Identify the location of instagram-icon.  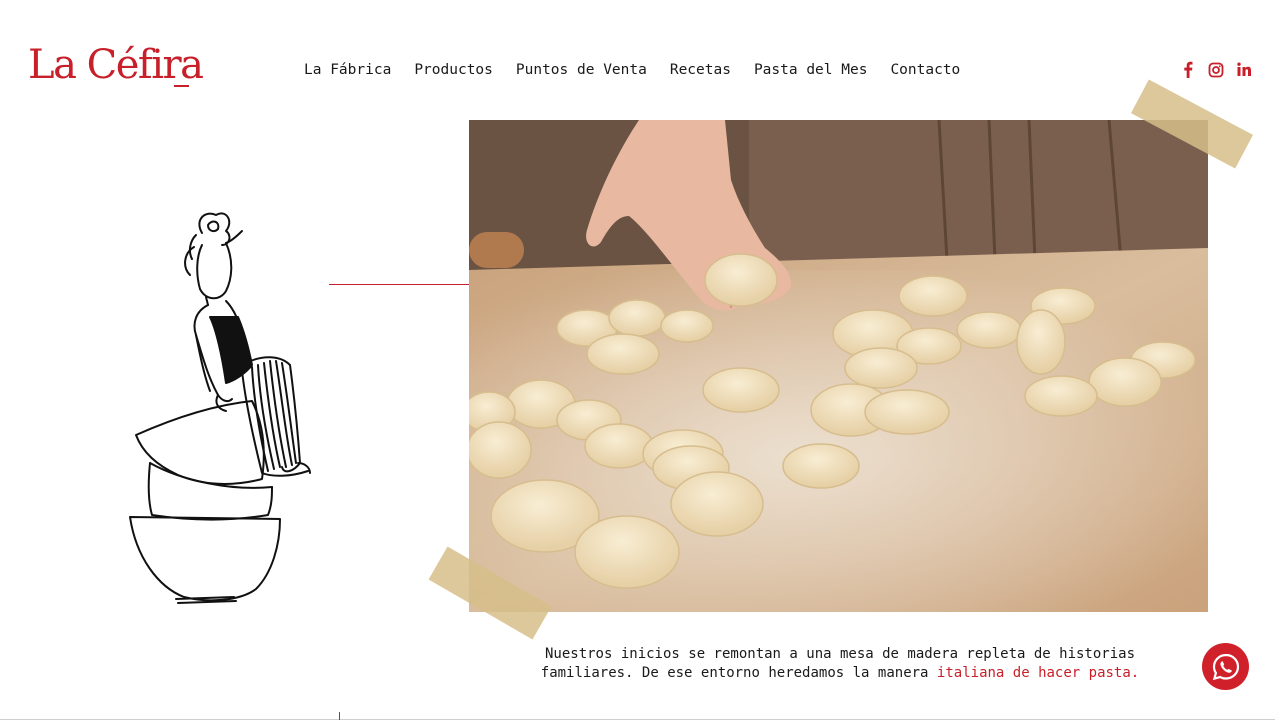
(1216, 70).